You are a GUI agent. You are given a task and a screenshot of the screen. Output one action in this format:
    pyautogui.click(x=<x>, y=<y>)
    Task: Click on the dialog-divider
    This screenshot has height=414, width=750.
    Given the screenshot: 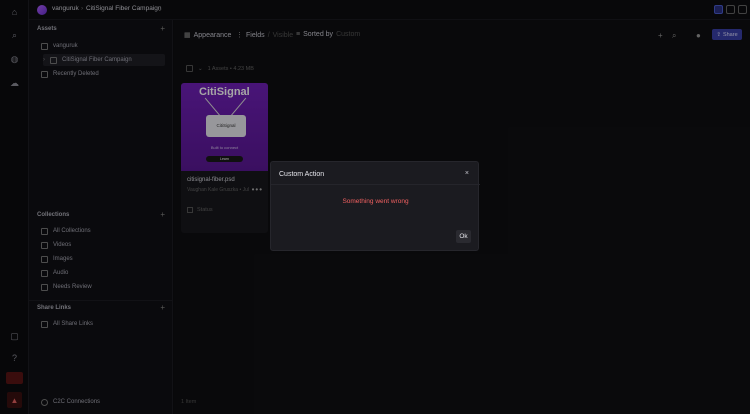 What is the action you would take?
    pyautogui.click(x=375, y=184)
    